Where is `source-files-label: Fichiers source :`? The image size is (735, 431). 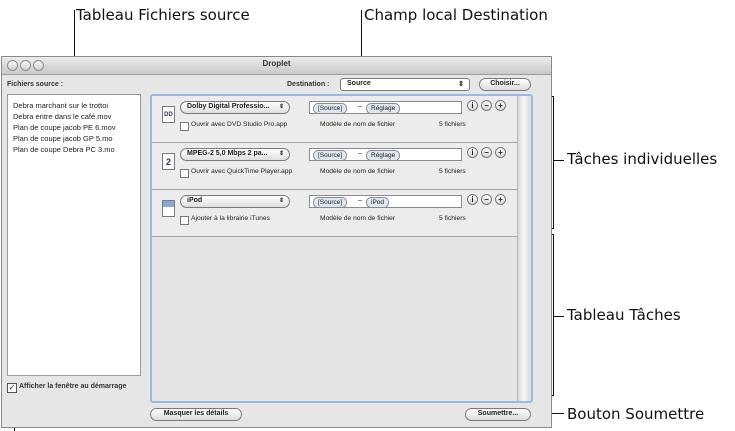 source-files-label: Fichiers source : is located at coordinates (35, 84).